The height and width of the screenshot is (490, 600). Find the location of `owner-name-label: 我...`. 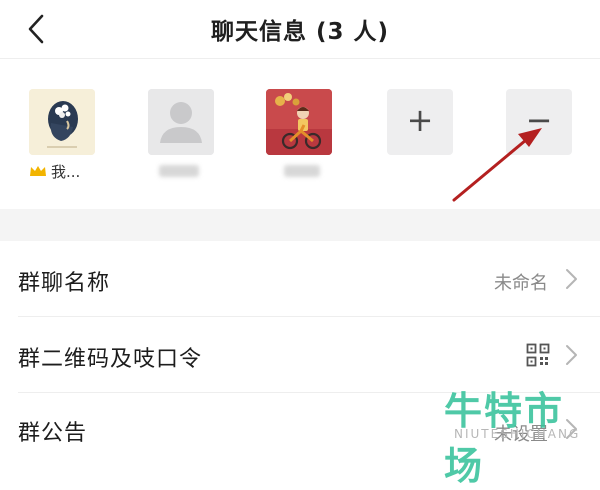

owner-name-label: 我... is located at coordinates (66, 171).